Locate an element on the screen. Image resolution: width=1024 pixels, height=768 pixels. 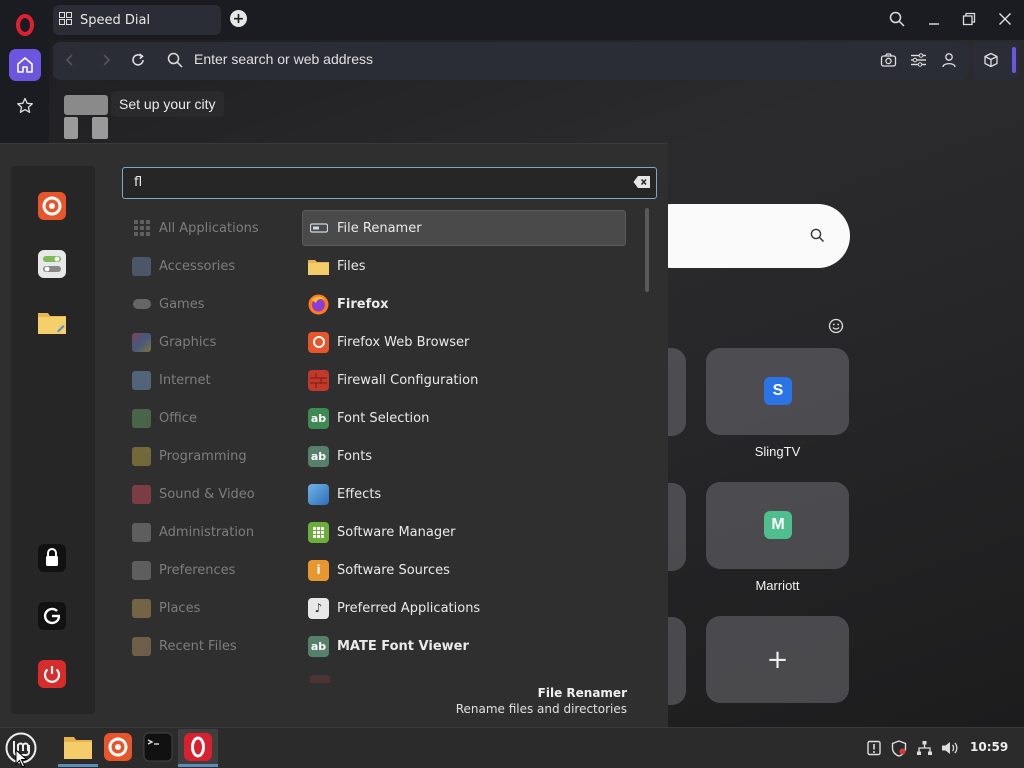
new-tab-plus-icon: + is located at coordinates (238, 18).